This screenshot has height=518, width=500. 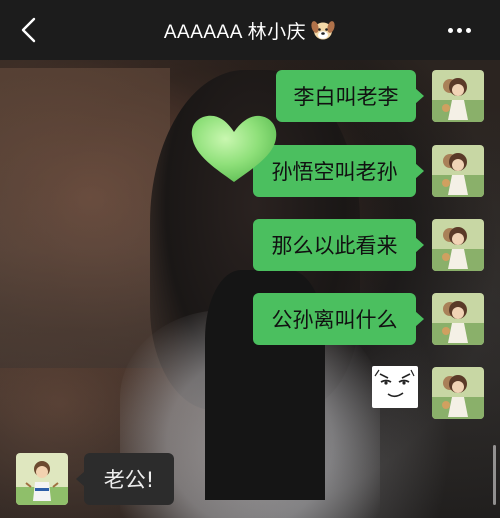 What do you see at coordinates (234, 148) in the screenshot?
I see `heart-sticker-overlay` at bounding box center [234, 148].